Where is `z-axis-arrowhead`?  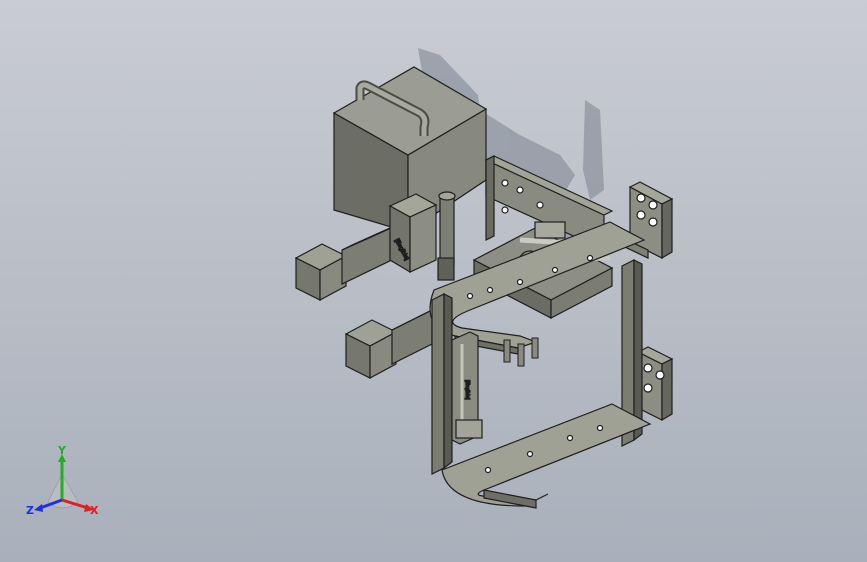 z-axis-arrowhead is located at coordinates (38, 508).